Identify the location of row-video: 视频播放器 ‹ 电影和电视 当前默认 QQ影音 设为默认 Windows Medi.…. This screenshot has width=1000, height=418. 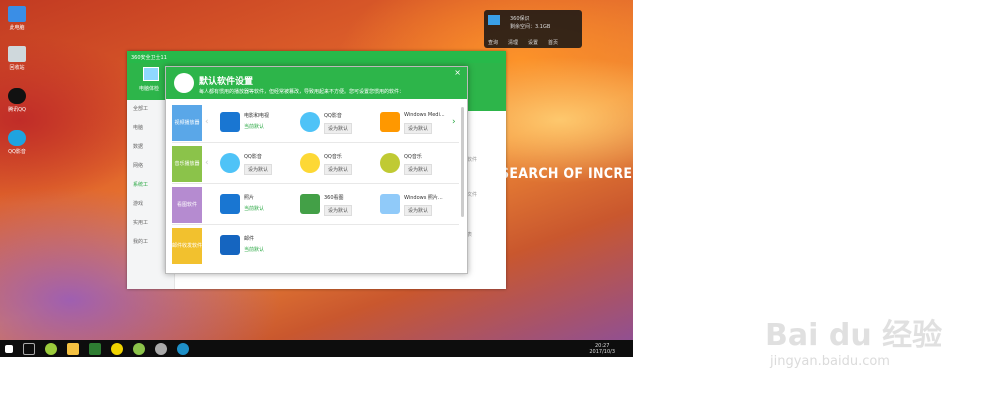
(315, 124).